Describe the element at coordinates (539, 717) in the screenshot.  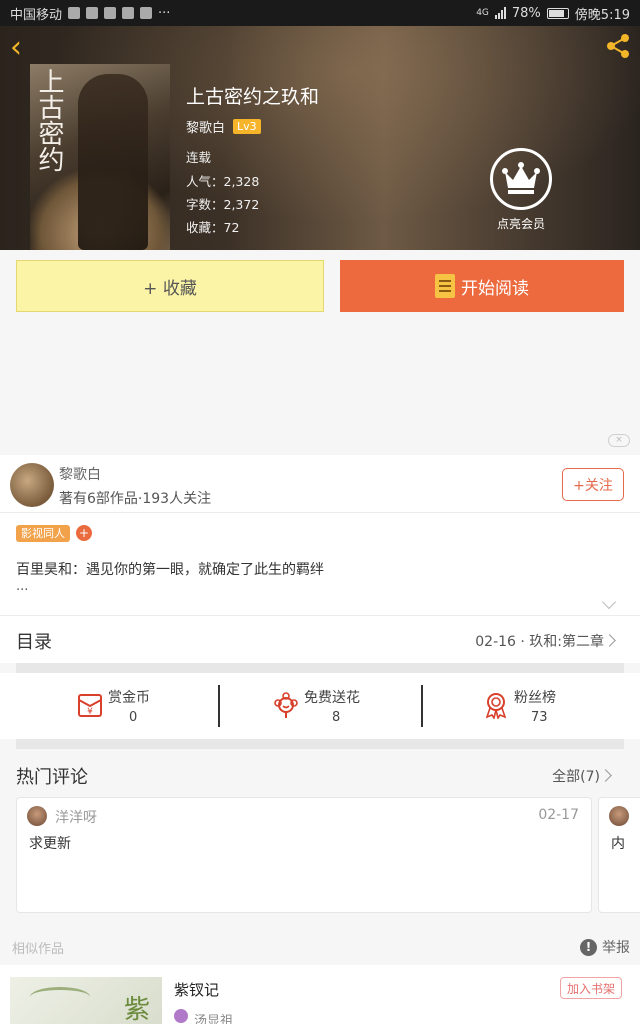
I see `fan-rank-value: 73` at that location.